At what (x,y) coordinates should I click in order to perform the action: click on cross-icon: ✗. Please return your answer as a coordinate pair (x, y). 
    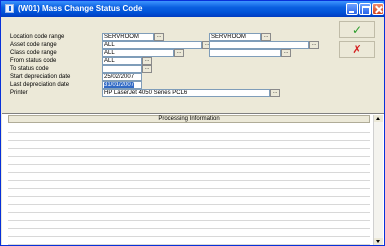
    Looking at the image, I should click on (357, 49).